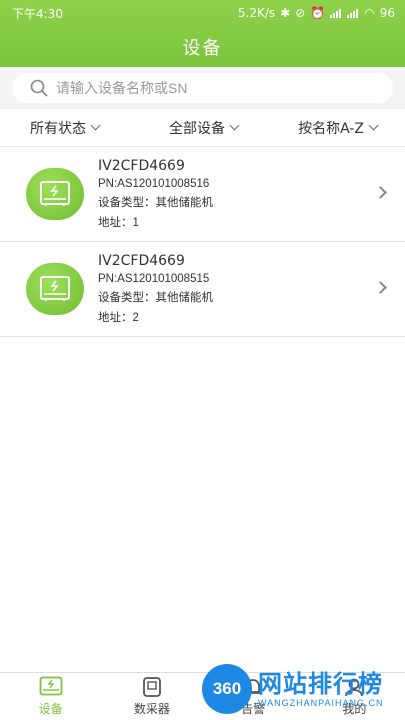  I want to click on network-speed: 5.2K/s, so click(256, 13).